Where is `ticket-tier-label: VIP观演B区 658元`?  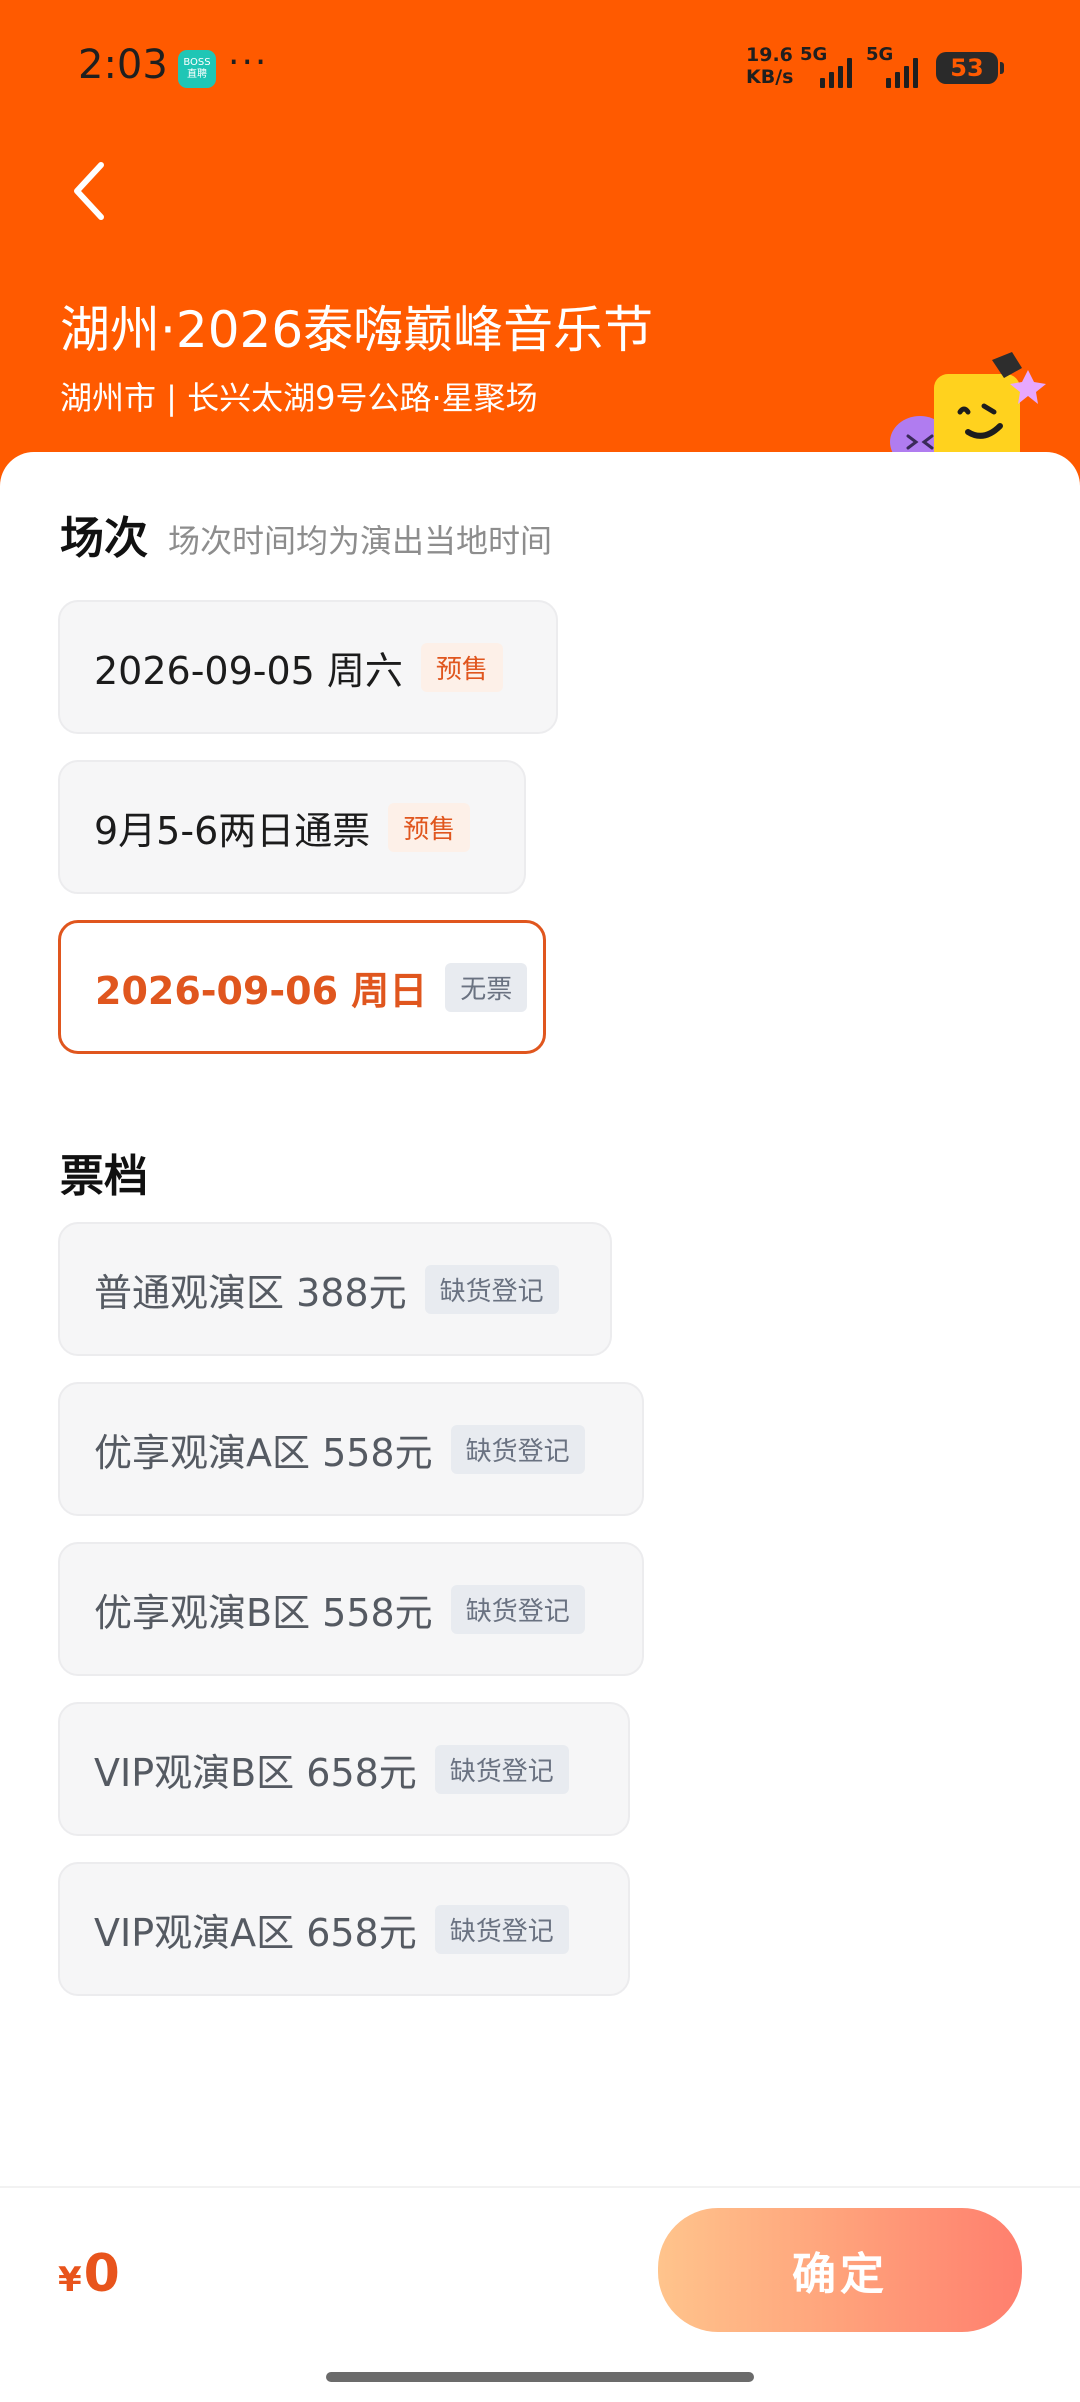
ticket-tier-label: VIP观演B区 658元 is located at coordinates (255, 1772).